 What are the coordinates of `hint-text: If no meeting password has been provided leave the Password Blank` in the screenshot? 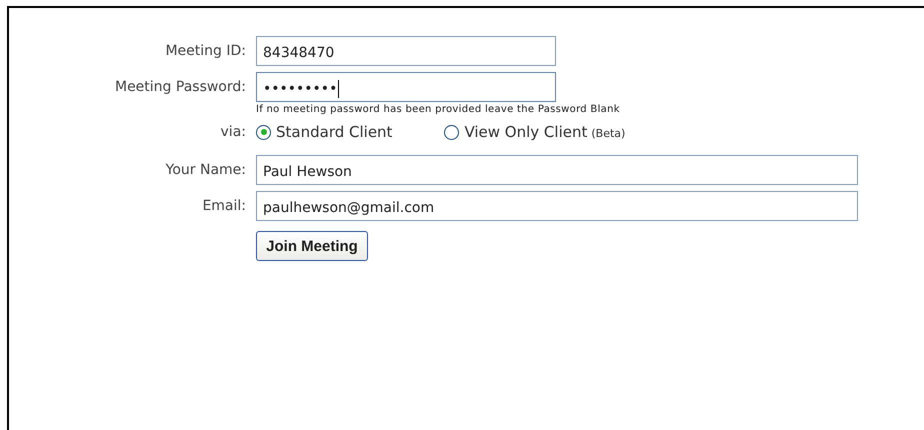 It's located at (438, 109).